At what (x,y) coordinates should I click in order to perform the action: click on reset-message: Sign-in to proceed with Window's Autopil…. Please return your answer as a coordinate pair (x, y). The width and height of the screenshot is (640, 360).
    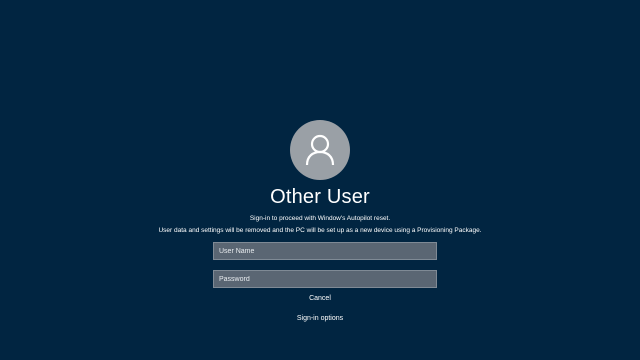
    Looking at the image, I should click on (320, 218).